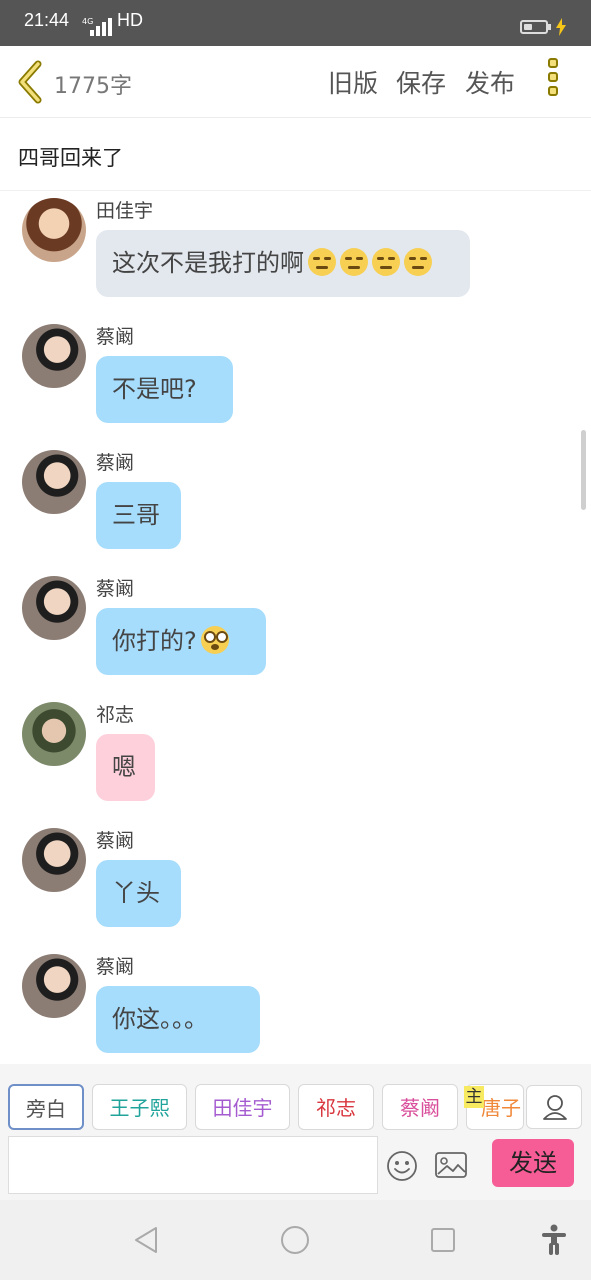 The height and width of the screenshot is (1280, 591). I want to click on back-icon, so click(30, 82).